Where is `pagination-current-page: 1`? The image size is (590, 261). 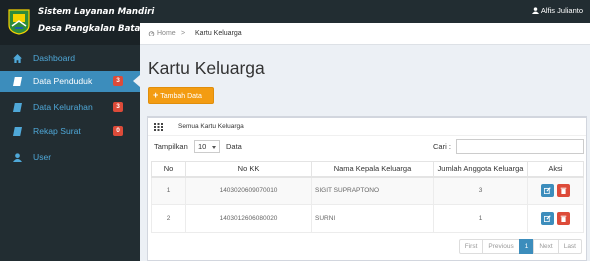
pagination-current-page: 1 is located at coordinates (526, 246).